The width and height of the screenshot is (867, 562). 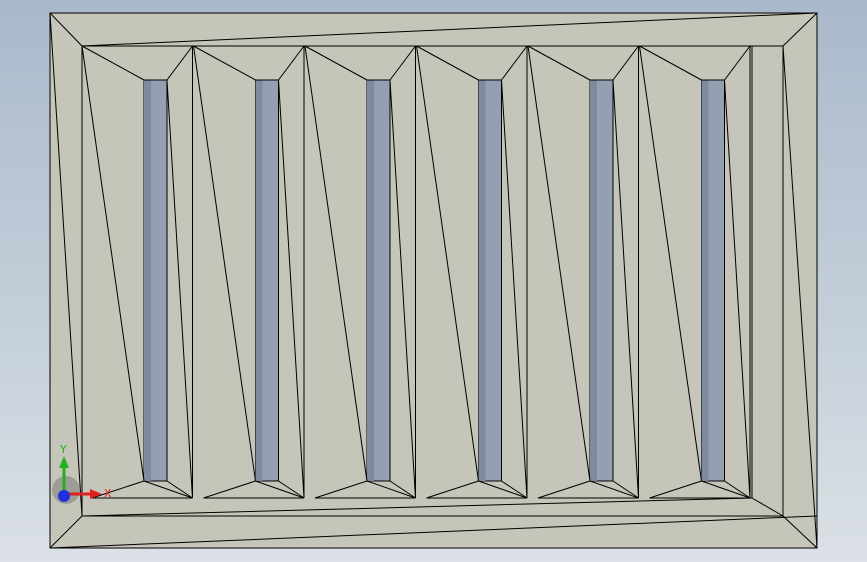 What do you see at coordinates (82, 473) in the screenshot?
I see `coordinate-triad-icon: Y X` at bounding box center [82, 473].